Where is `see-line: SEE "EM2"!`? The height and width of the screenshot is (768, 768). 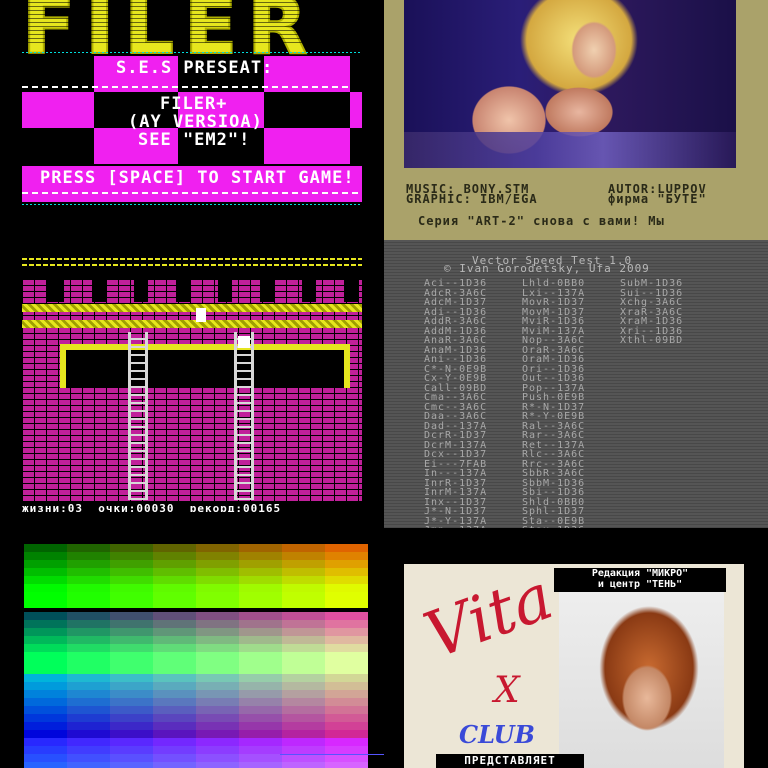 see-line: SEE "EM2"! is located at coordinates (194, 140).